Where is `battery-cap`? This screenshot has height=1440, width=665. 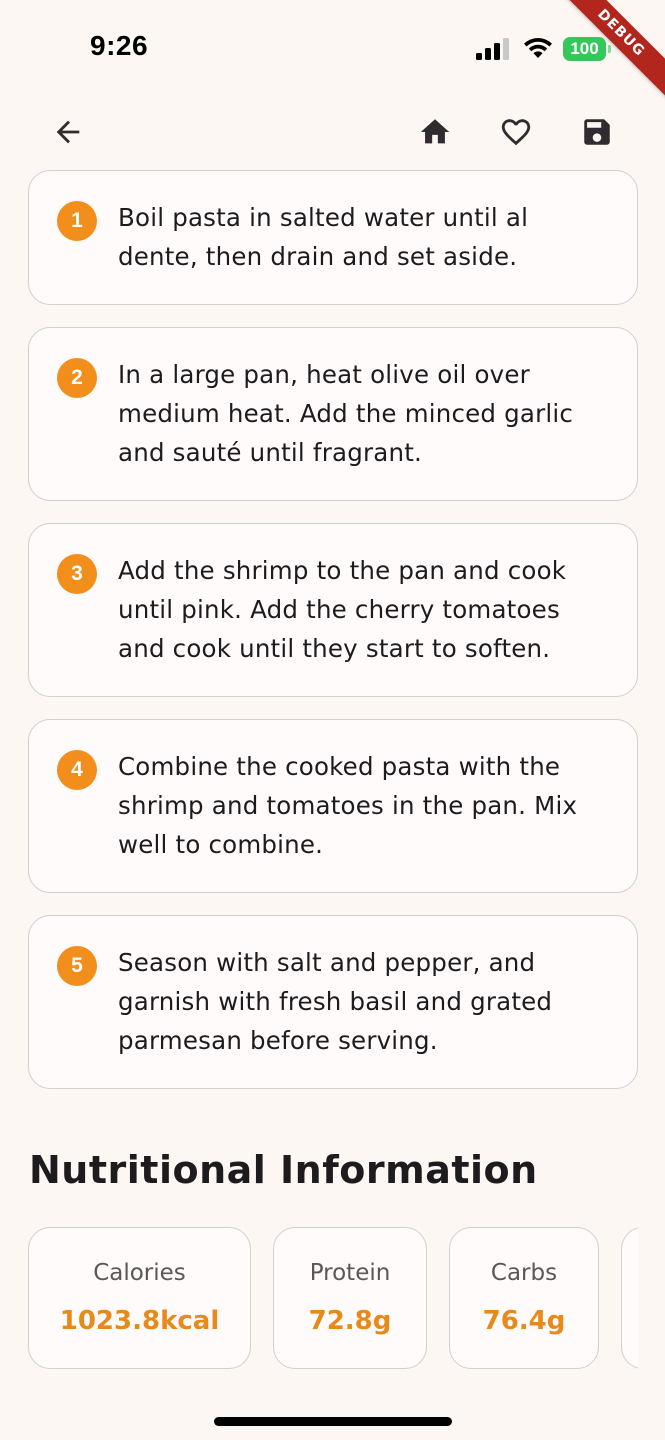
battery-cap is located at coordinates (609, 49).